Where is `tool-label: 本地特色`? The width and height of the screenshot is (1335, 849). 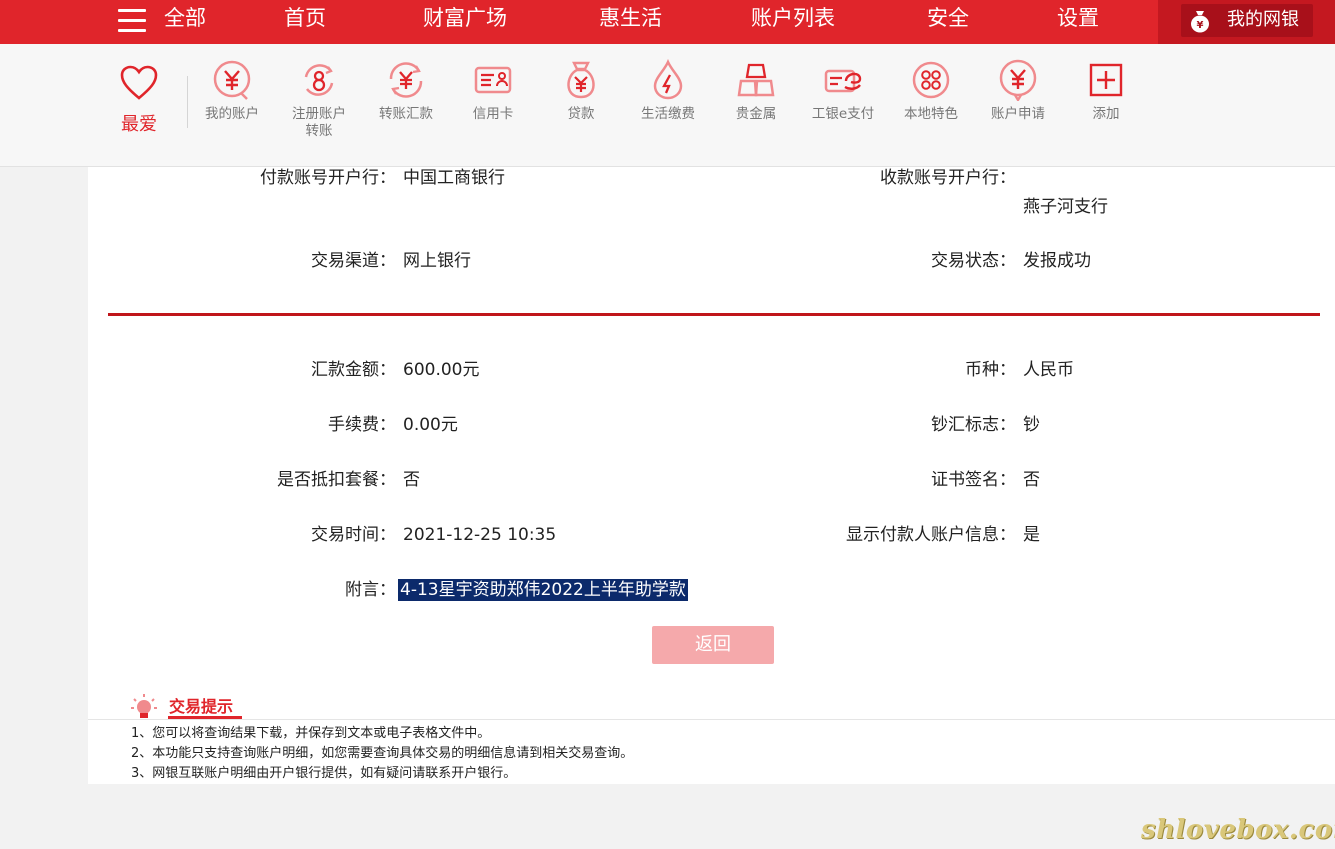 tool-label: 本地特色 is located at coordinates (931, 114).